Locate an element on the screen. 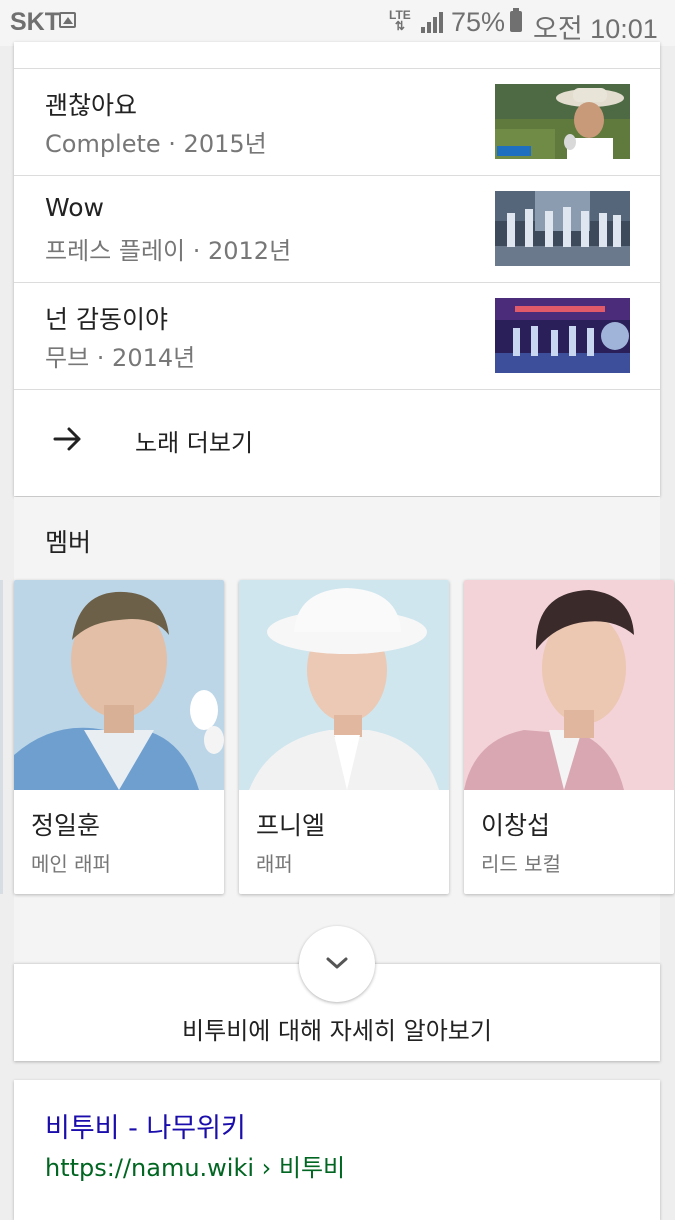 Image resolution: width=675 pixels, height=1220 pixels. more-songs-row: 노래 더보기 is located at coordinates (337, 442).